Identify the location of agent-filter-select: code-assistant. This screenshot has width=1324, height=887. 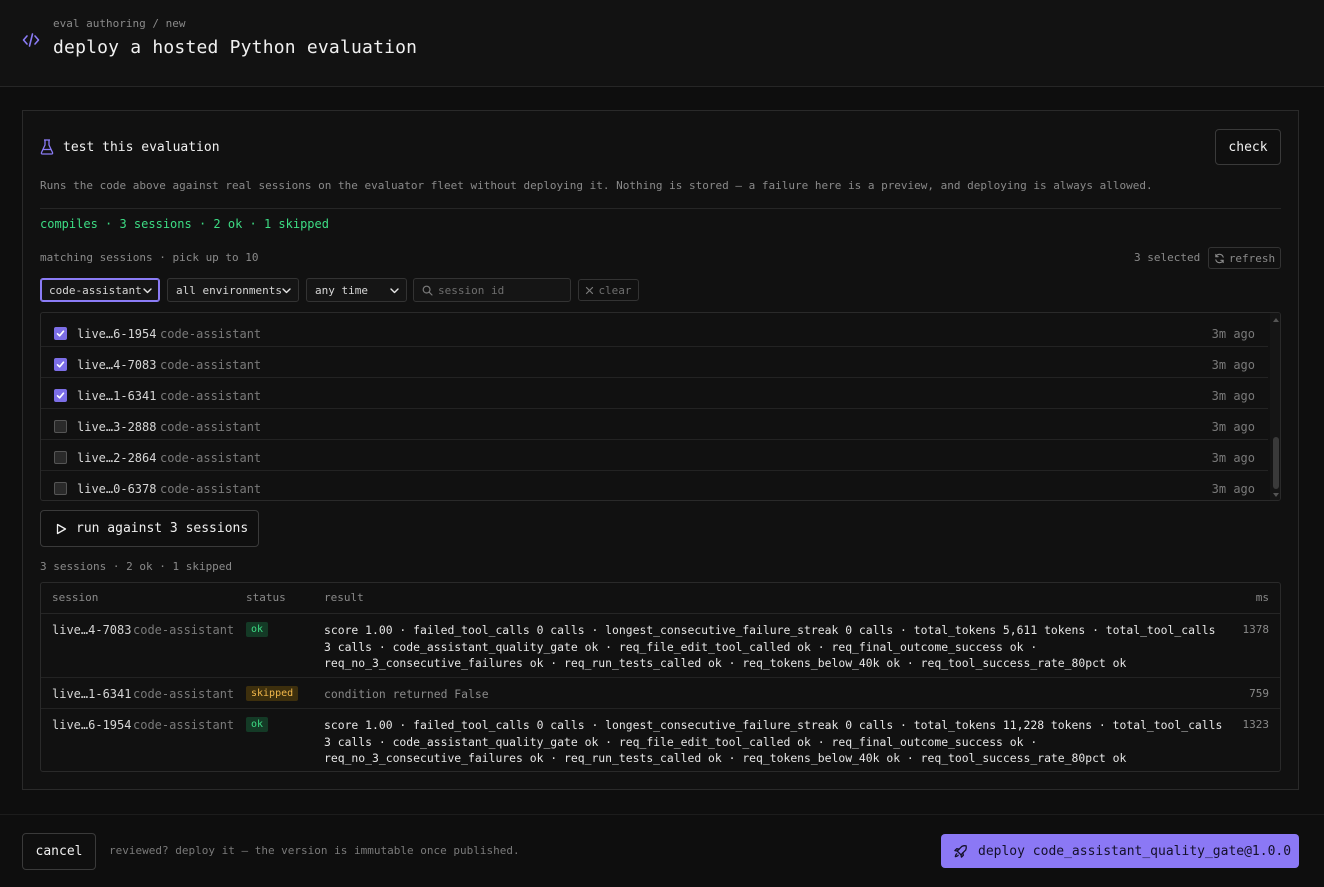
(100, 290).